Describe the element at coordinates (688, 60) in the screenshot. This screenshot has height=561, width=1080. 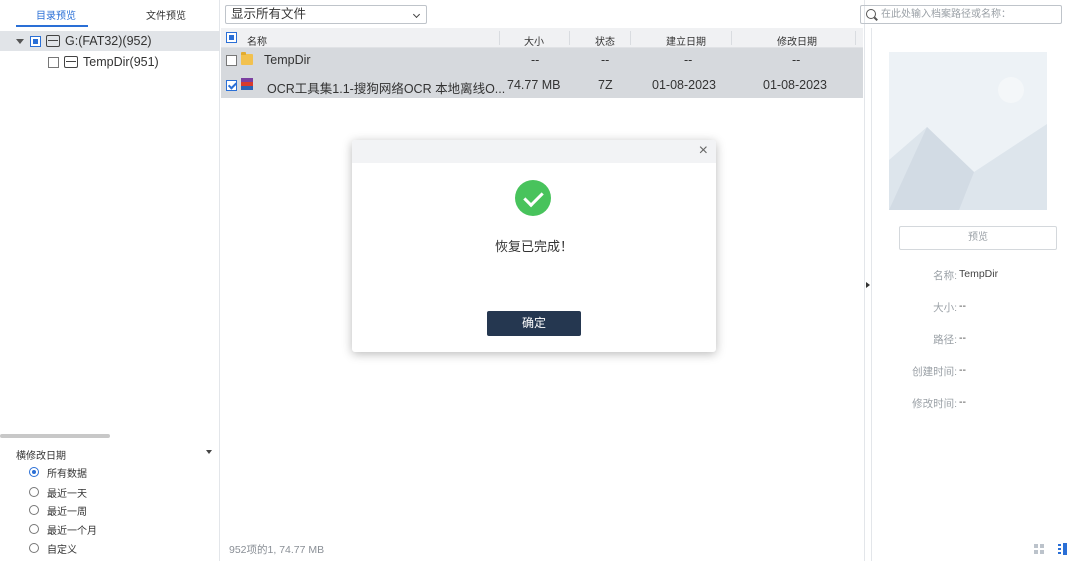
I see `file-created: --` at that location.